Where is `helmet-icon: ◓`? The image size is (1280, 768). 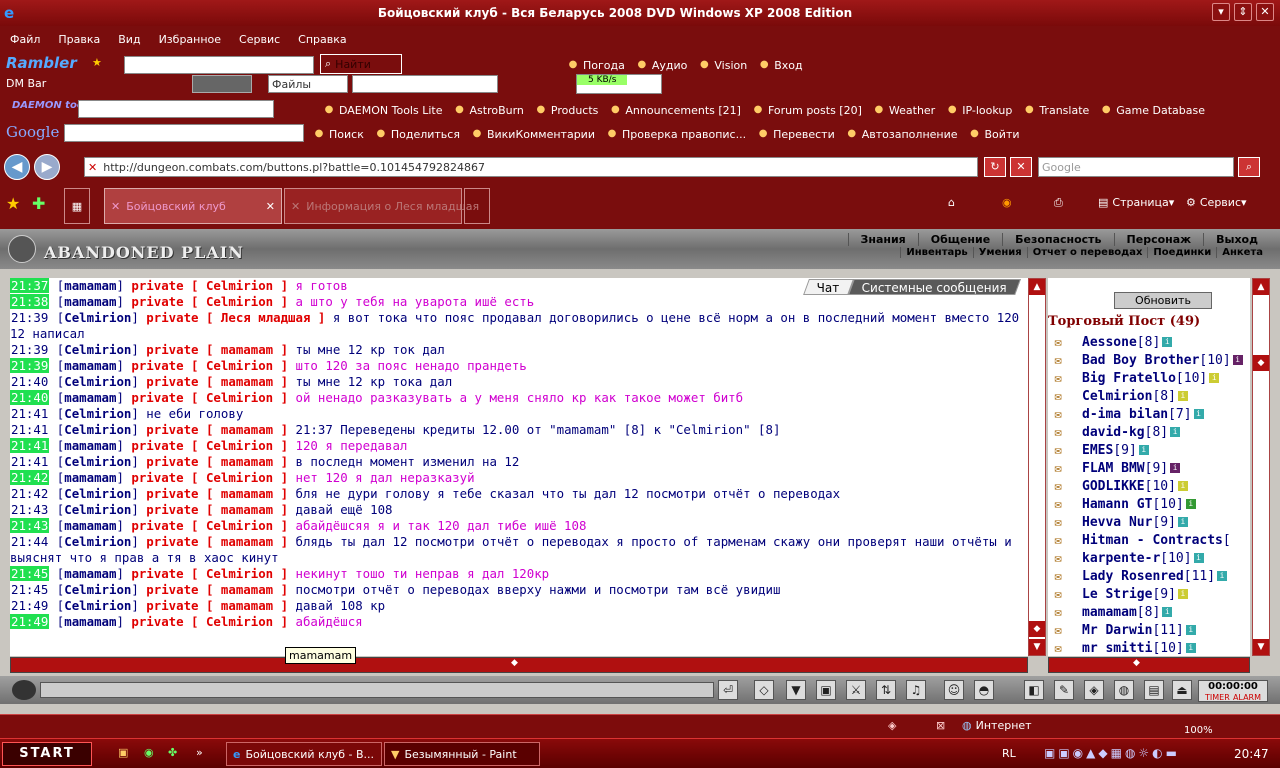 helmet-icon: ◓ is located at coordinates (984, 690).